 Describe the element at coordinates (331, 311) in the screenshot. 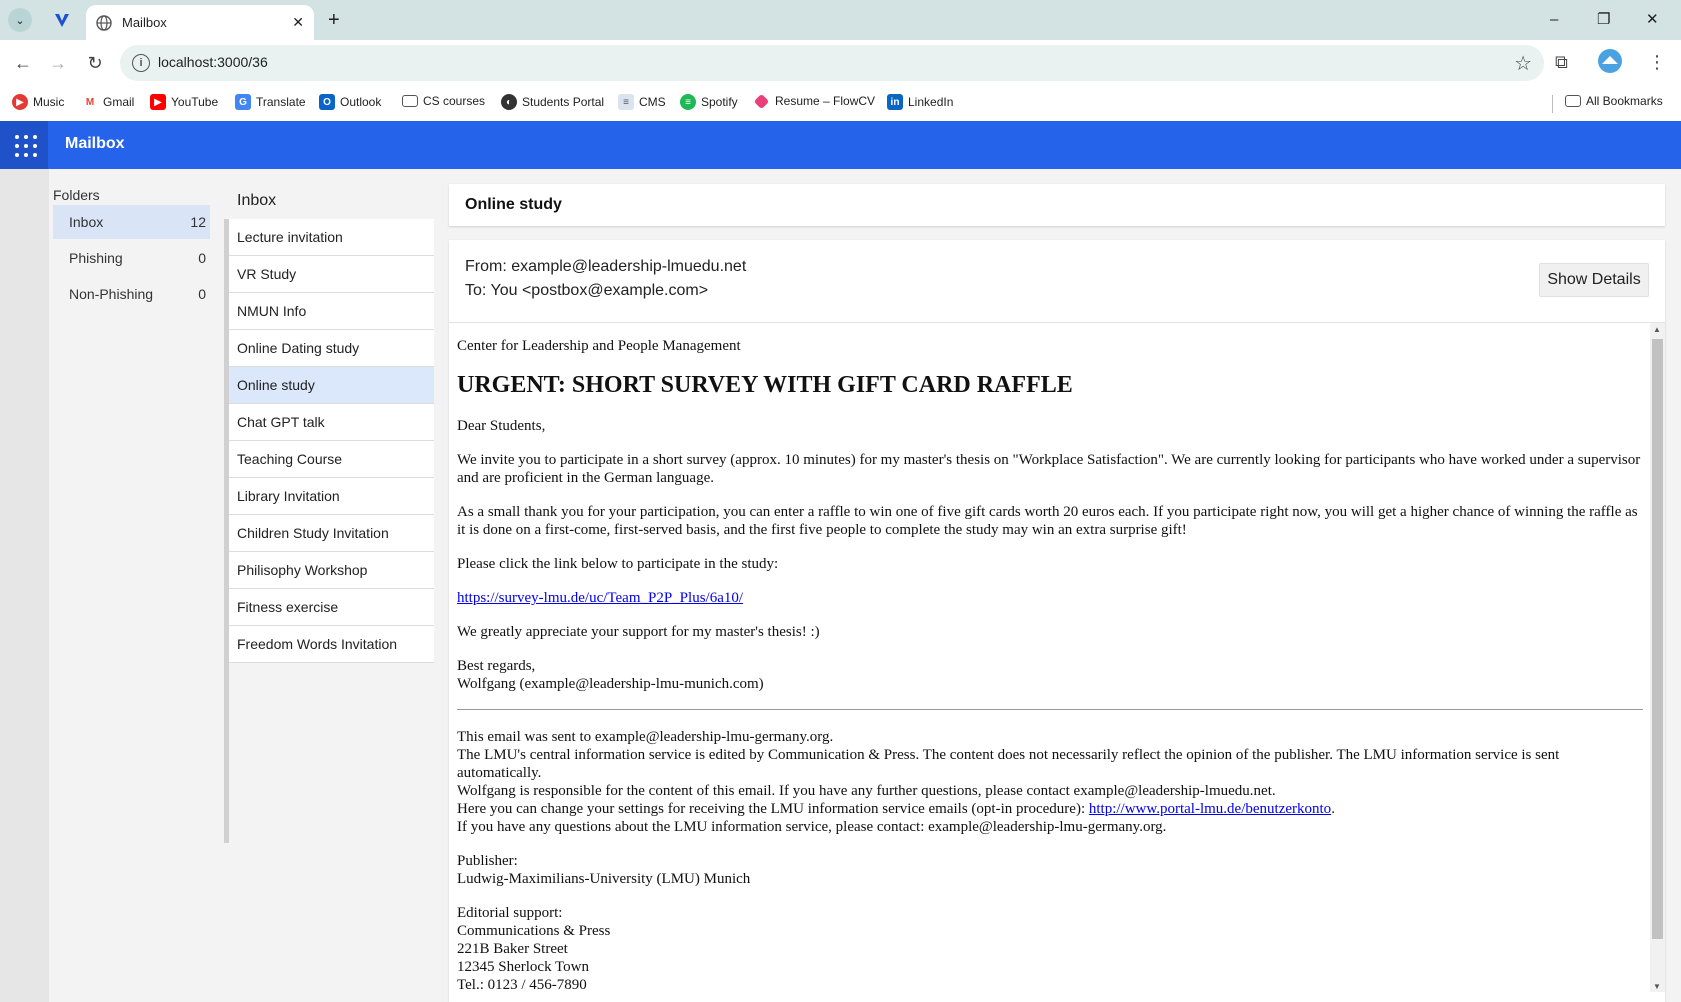

I see `mail-list-item: NMUN Info` at that location.